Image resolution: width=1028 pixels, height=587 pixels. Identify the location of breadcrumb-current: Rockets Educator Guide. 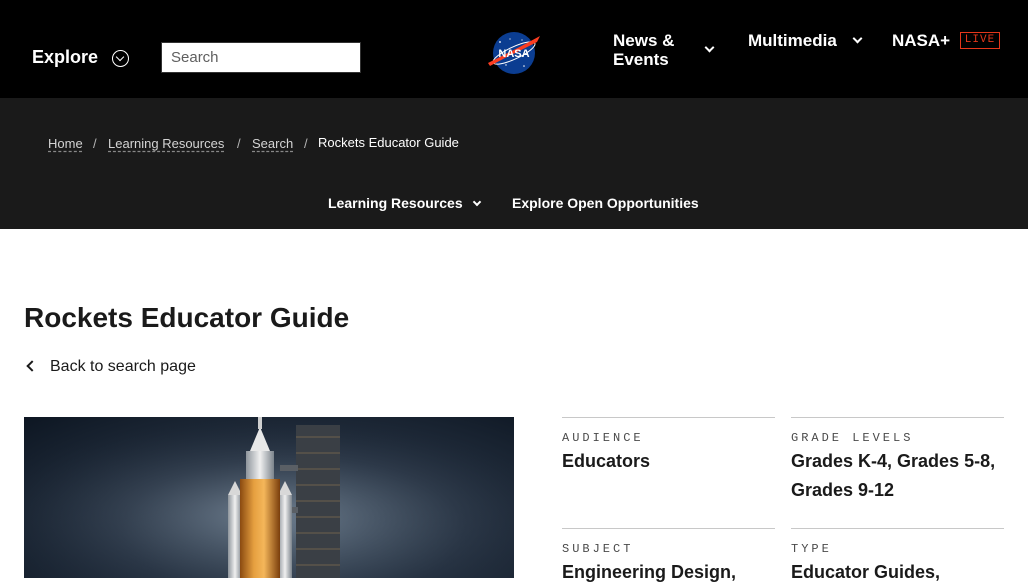
(388, 142).